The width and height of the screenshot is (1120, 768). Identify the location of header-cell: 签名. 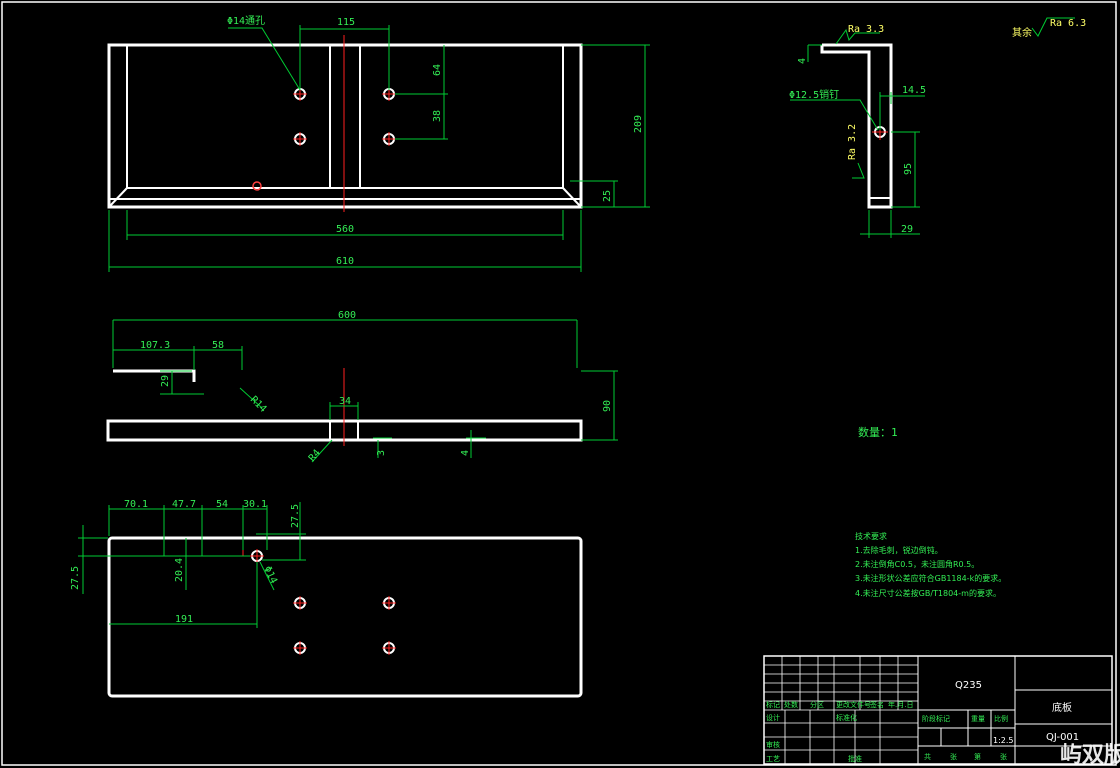
(877, 704).